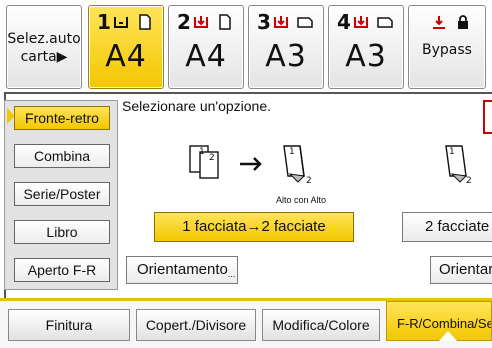 The width and height of the screenshot is (492, 348). I want to click on source-page-2-label: 2, so click(212, 158).